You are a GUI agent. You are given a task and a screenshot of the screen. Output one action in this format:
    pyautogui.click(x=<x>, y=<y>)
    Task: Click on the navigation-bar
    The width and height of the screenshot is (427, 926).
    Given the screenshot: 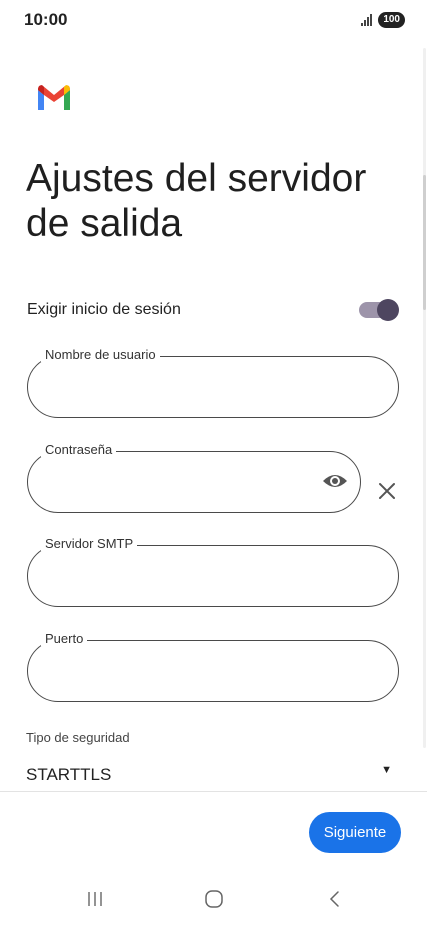 What is the action you would take?
    pyautogui.click(x=213, y=898)
    